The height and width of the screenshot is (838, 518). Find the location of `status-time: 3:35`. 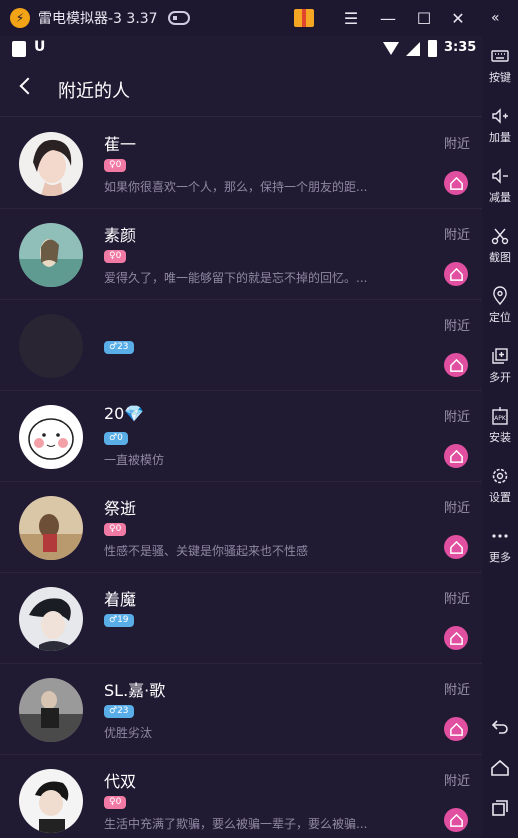

status-time: 3:35 is located at coordinates (460, 47).